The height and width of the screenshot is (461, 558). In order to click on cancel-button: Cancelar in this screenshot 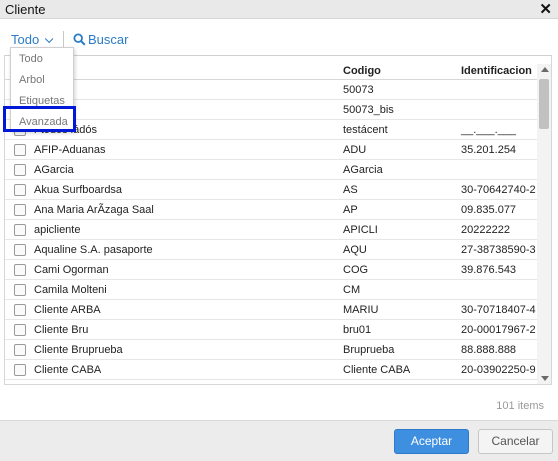, I will do `click(515, 441)`.